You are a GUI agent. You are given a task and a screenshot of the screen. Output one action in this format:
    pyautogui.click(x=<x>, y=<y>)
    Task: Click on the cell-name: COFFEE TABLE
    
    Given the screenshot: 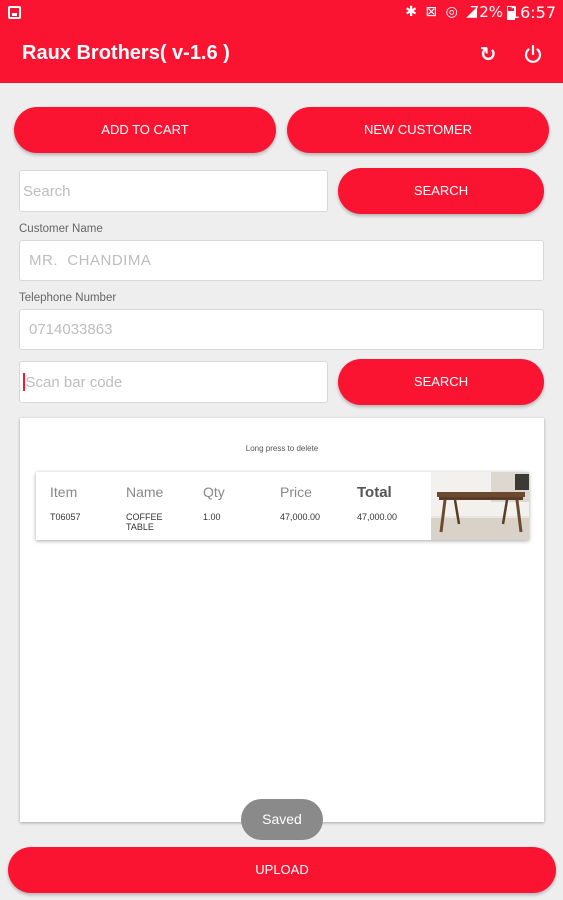 What is the action you would take?
    pyautogui.click(x=144, y=522)
    